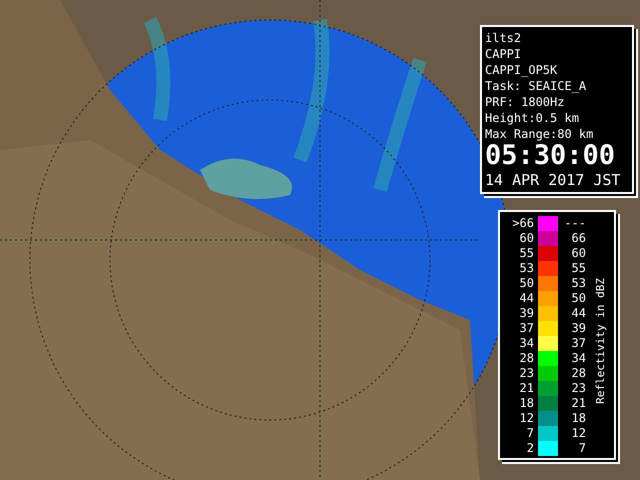 The image size is (640, 480). Describe the element at coordinates (578, 253) in the screenshot. I see `legend-high-value: 60` at that location.